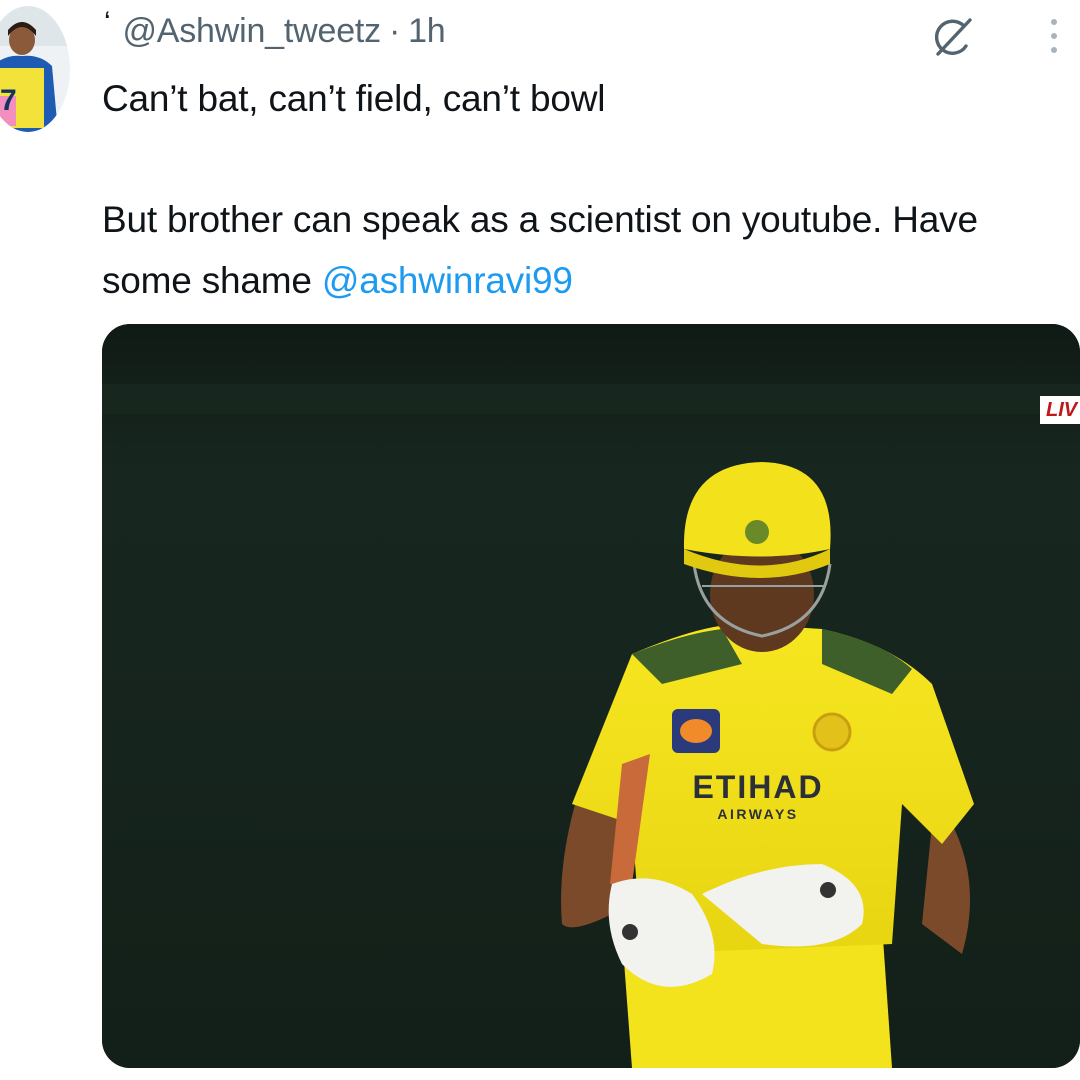 The image size is (1080, 1080). Describe the element at coordinates (427, 31) in the screenshot. I see `tweet-timestamp: 1h` at that location.